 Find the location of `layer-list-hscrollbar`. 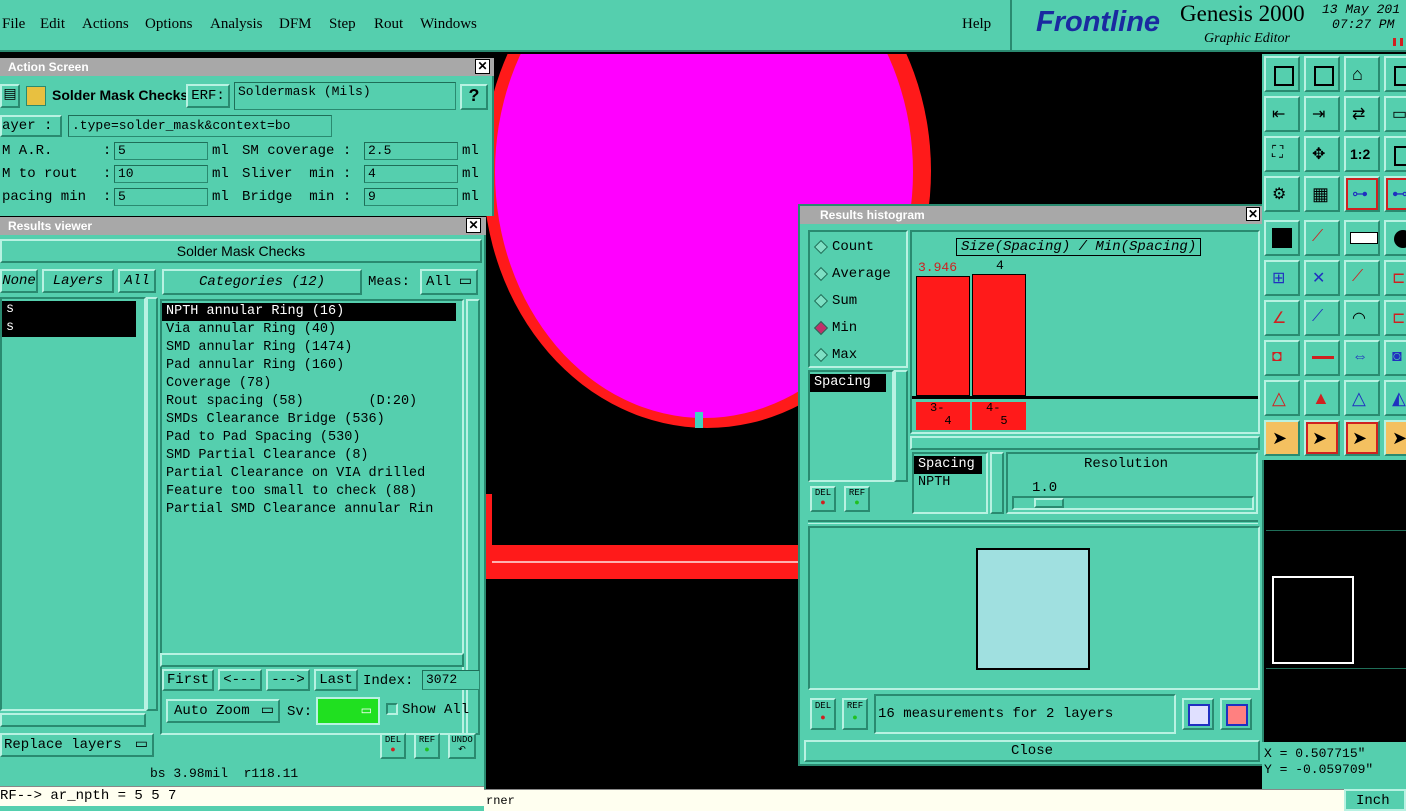

layer-list-hscrollbar is located at coordinates (73, 720).